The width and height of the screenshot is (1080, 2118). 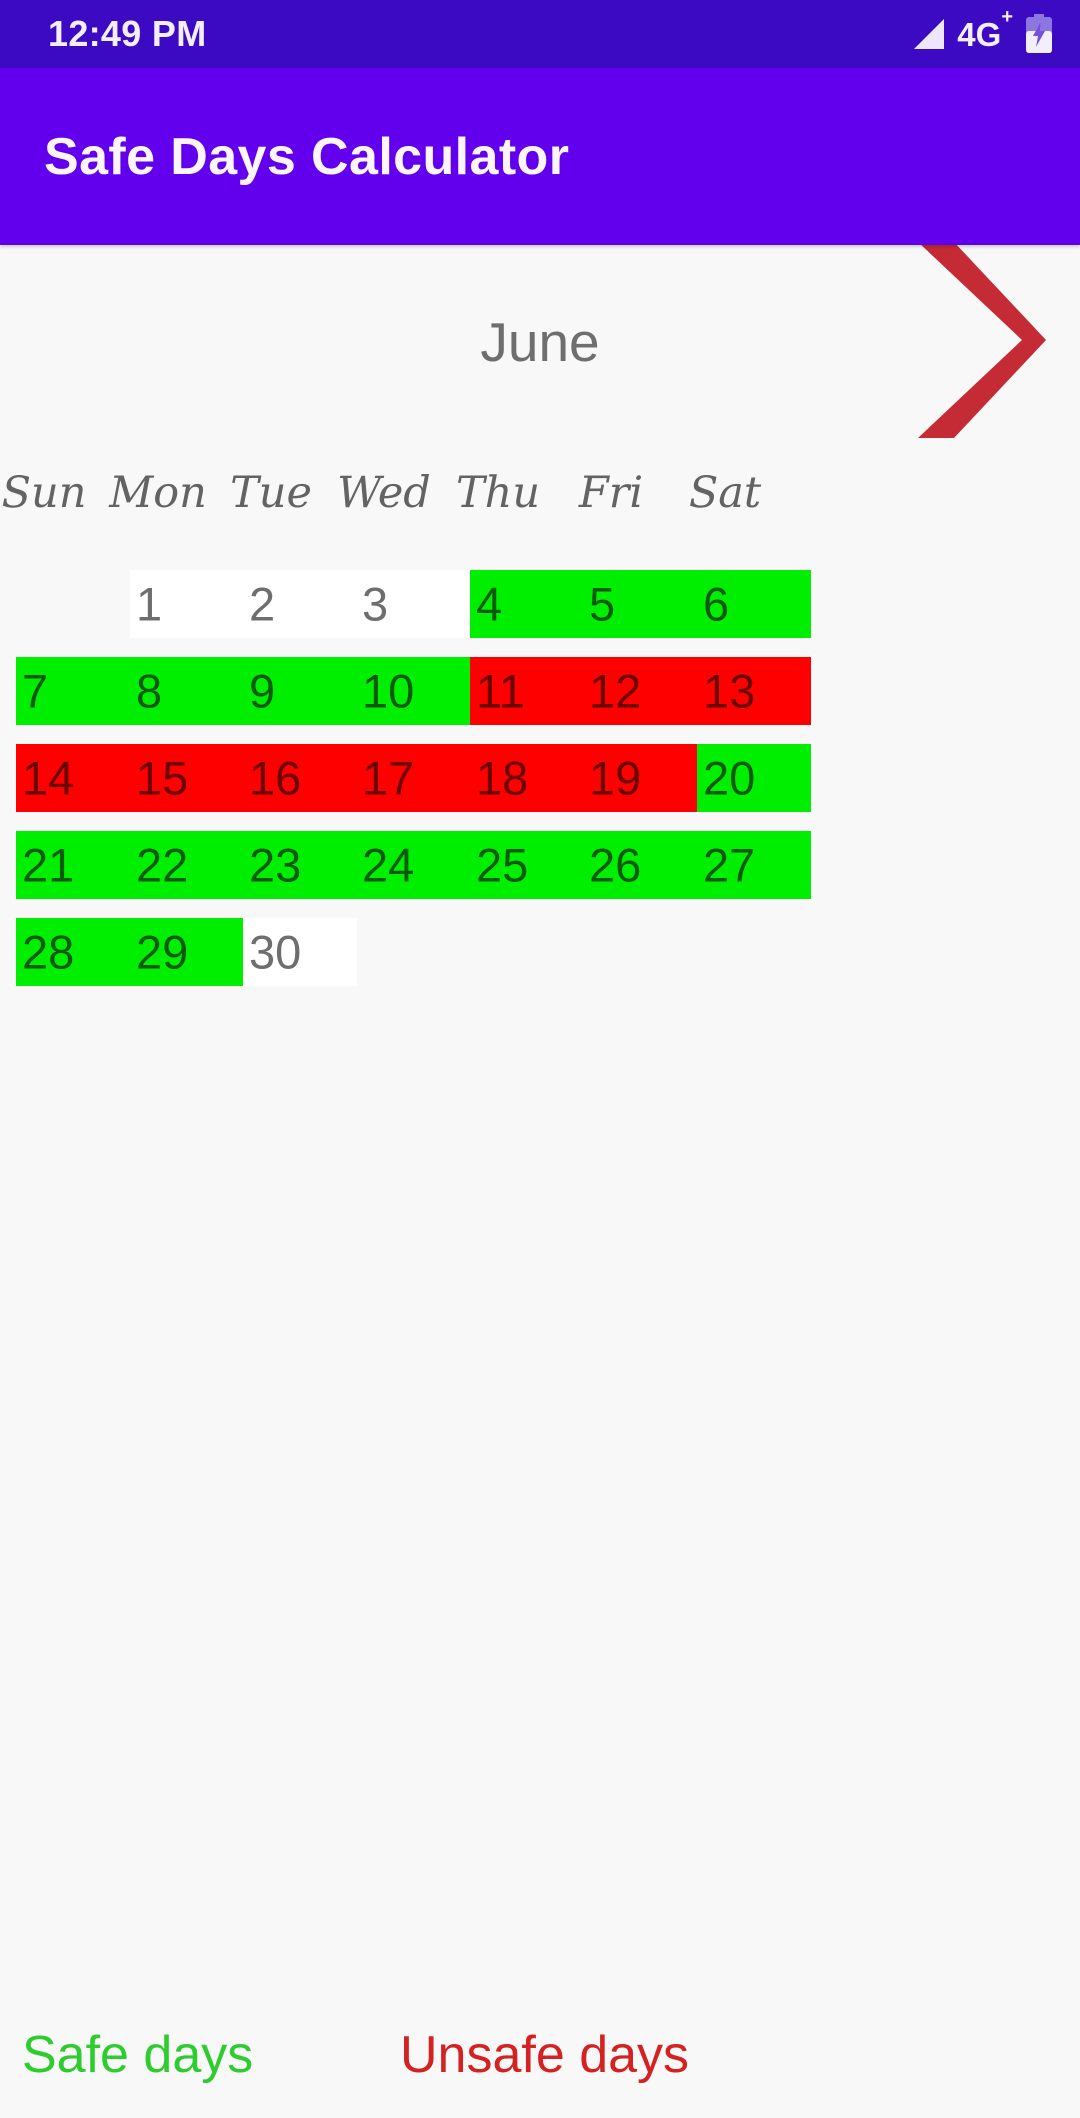 I want to click on calendar-day-number: 30, so click(x=275, y=952).